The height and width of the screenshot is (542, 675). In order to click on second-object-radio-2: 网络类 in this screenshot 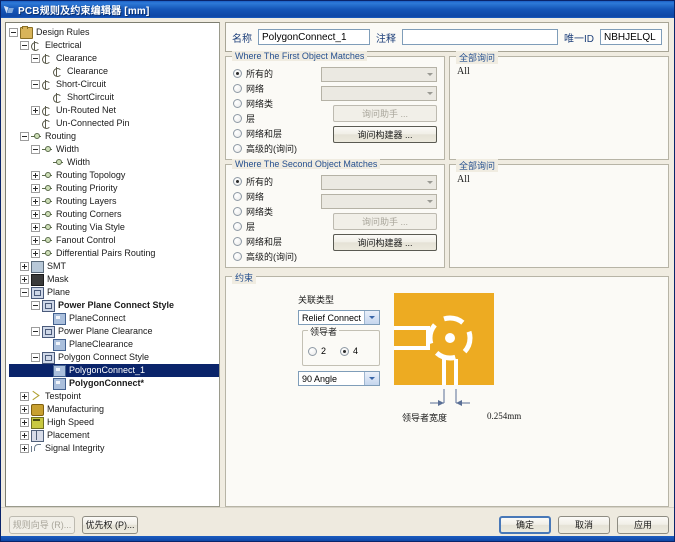, I will do `click(277, 211)`.